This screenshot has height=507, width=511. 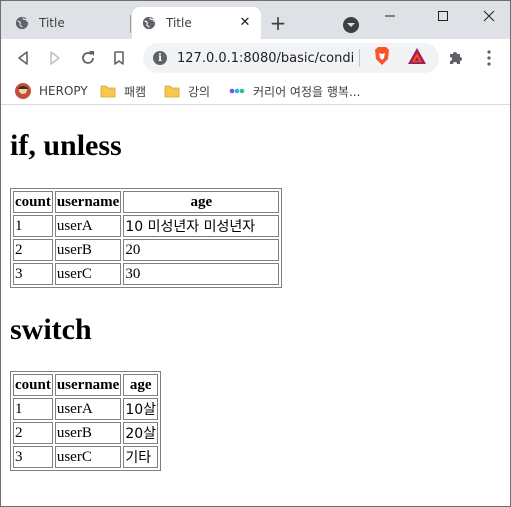 I want to click on tab-strip: Title Title ✕ +, so click(x=255, y=20).